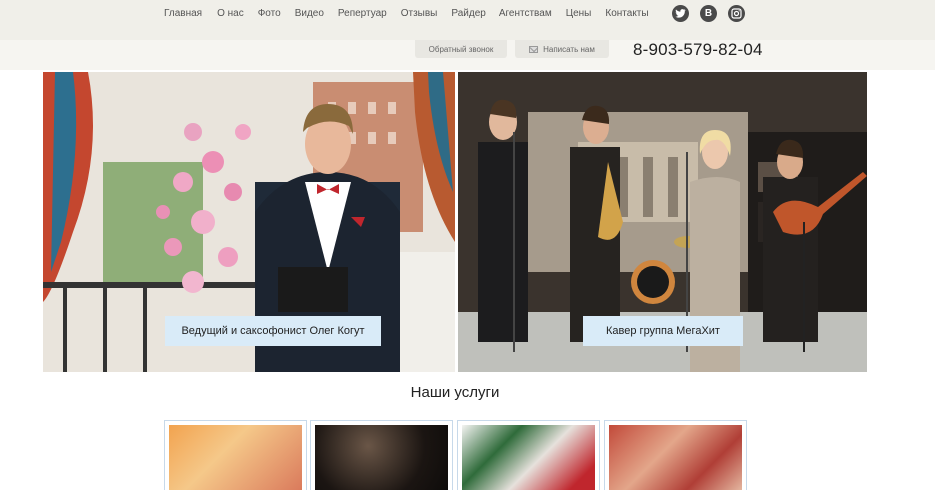 Image resolution: width=935 pixels, height=490 pixels. I want to click on callback-label: Обратный звонок, so click(461, 49).